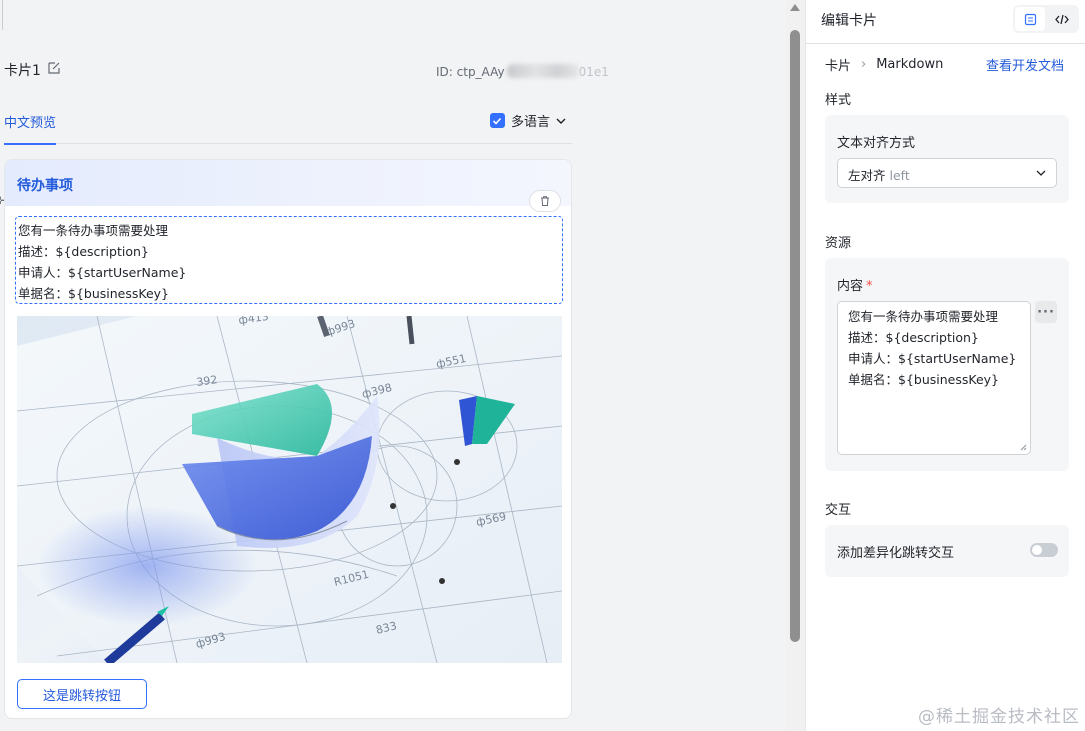  I want to click on content-label: 内容 *, so click(855, 286).